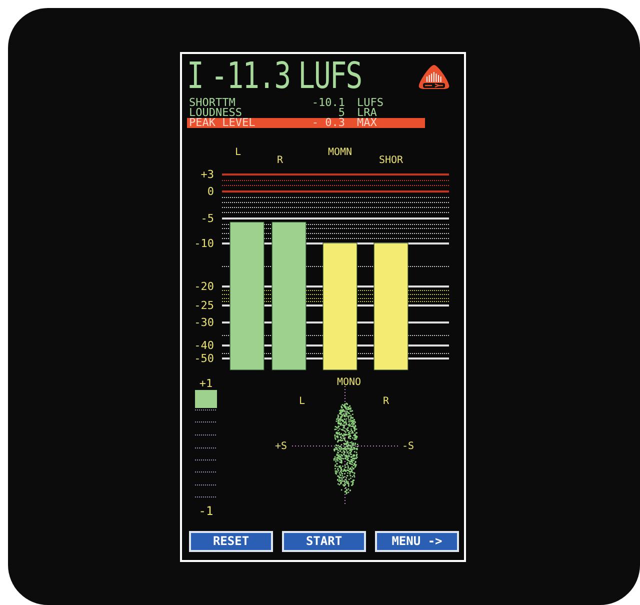 The width and height of the screenshot is (640, 605). What do you see at coordinates (222, 123) in the screenshot?
I see `readout-label: PEAK LEVEL` at bounding box center [222, 123].